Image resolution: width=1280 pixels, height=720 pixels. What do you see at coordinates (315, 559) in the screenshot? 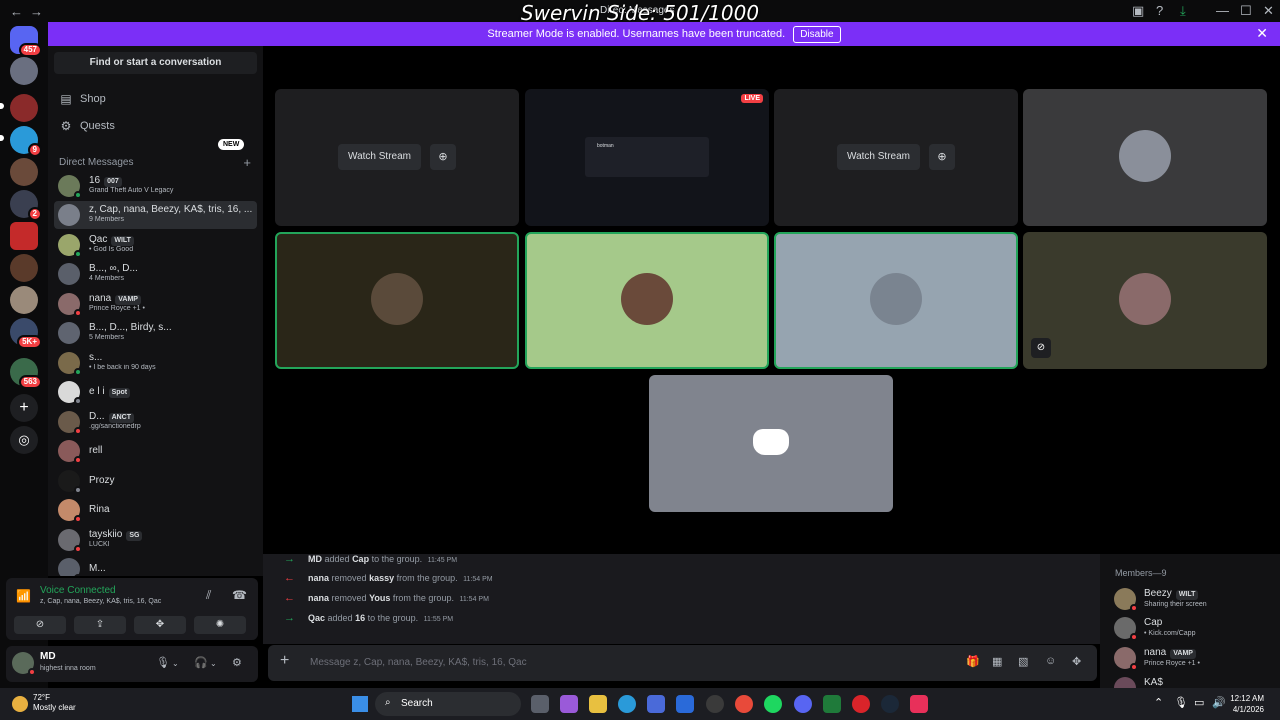
I see `message-actor: MD` at bounding box center [315, 559].